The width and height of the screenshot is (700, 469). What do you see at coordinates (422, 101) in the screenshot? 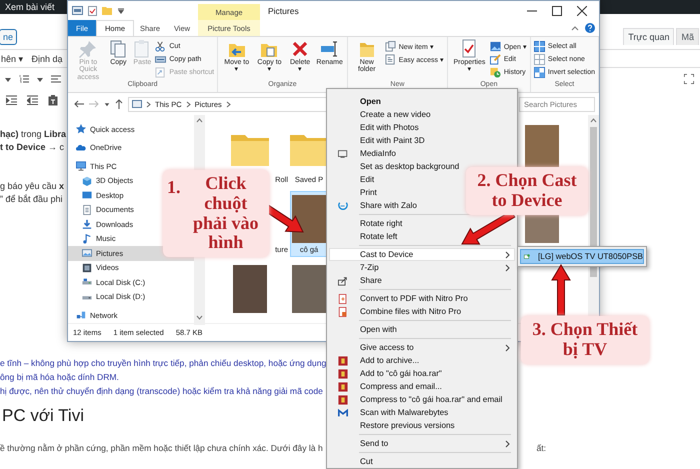
I see `menu-item: Open` at bounding box center [422, 101].